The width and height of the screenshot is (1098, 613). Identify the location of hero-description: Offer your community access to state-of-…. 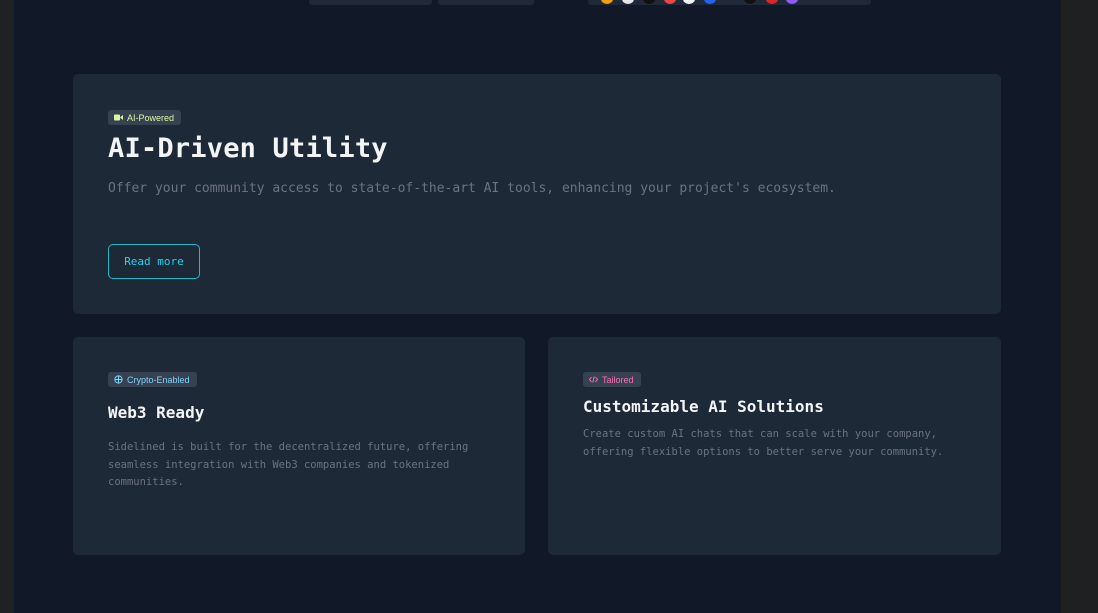
(472, 188).